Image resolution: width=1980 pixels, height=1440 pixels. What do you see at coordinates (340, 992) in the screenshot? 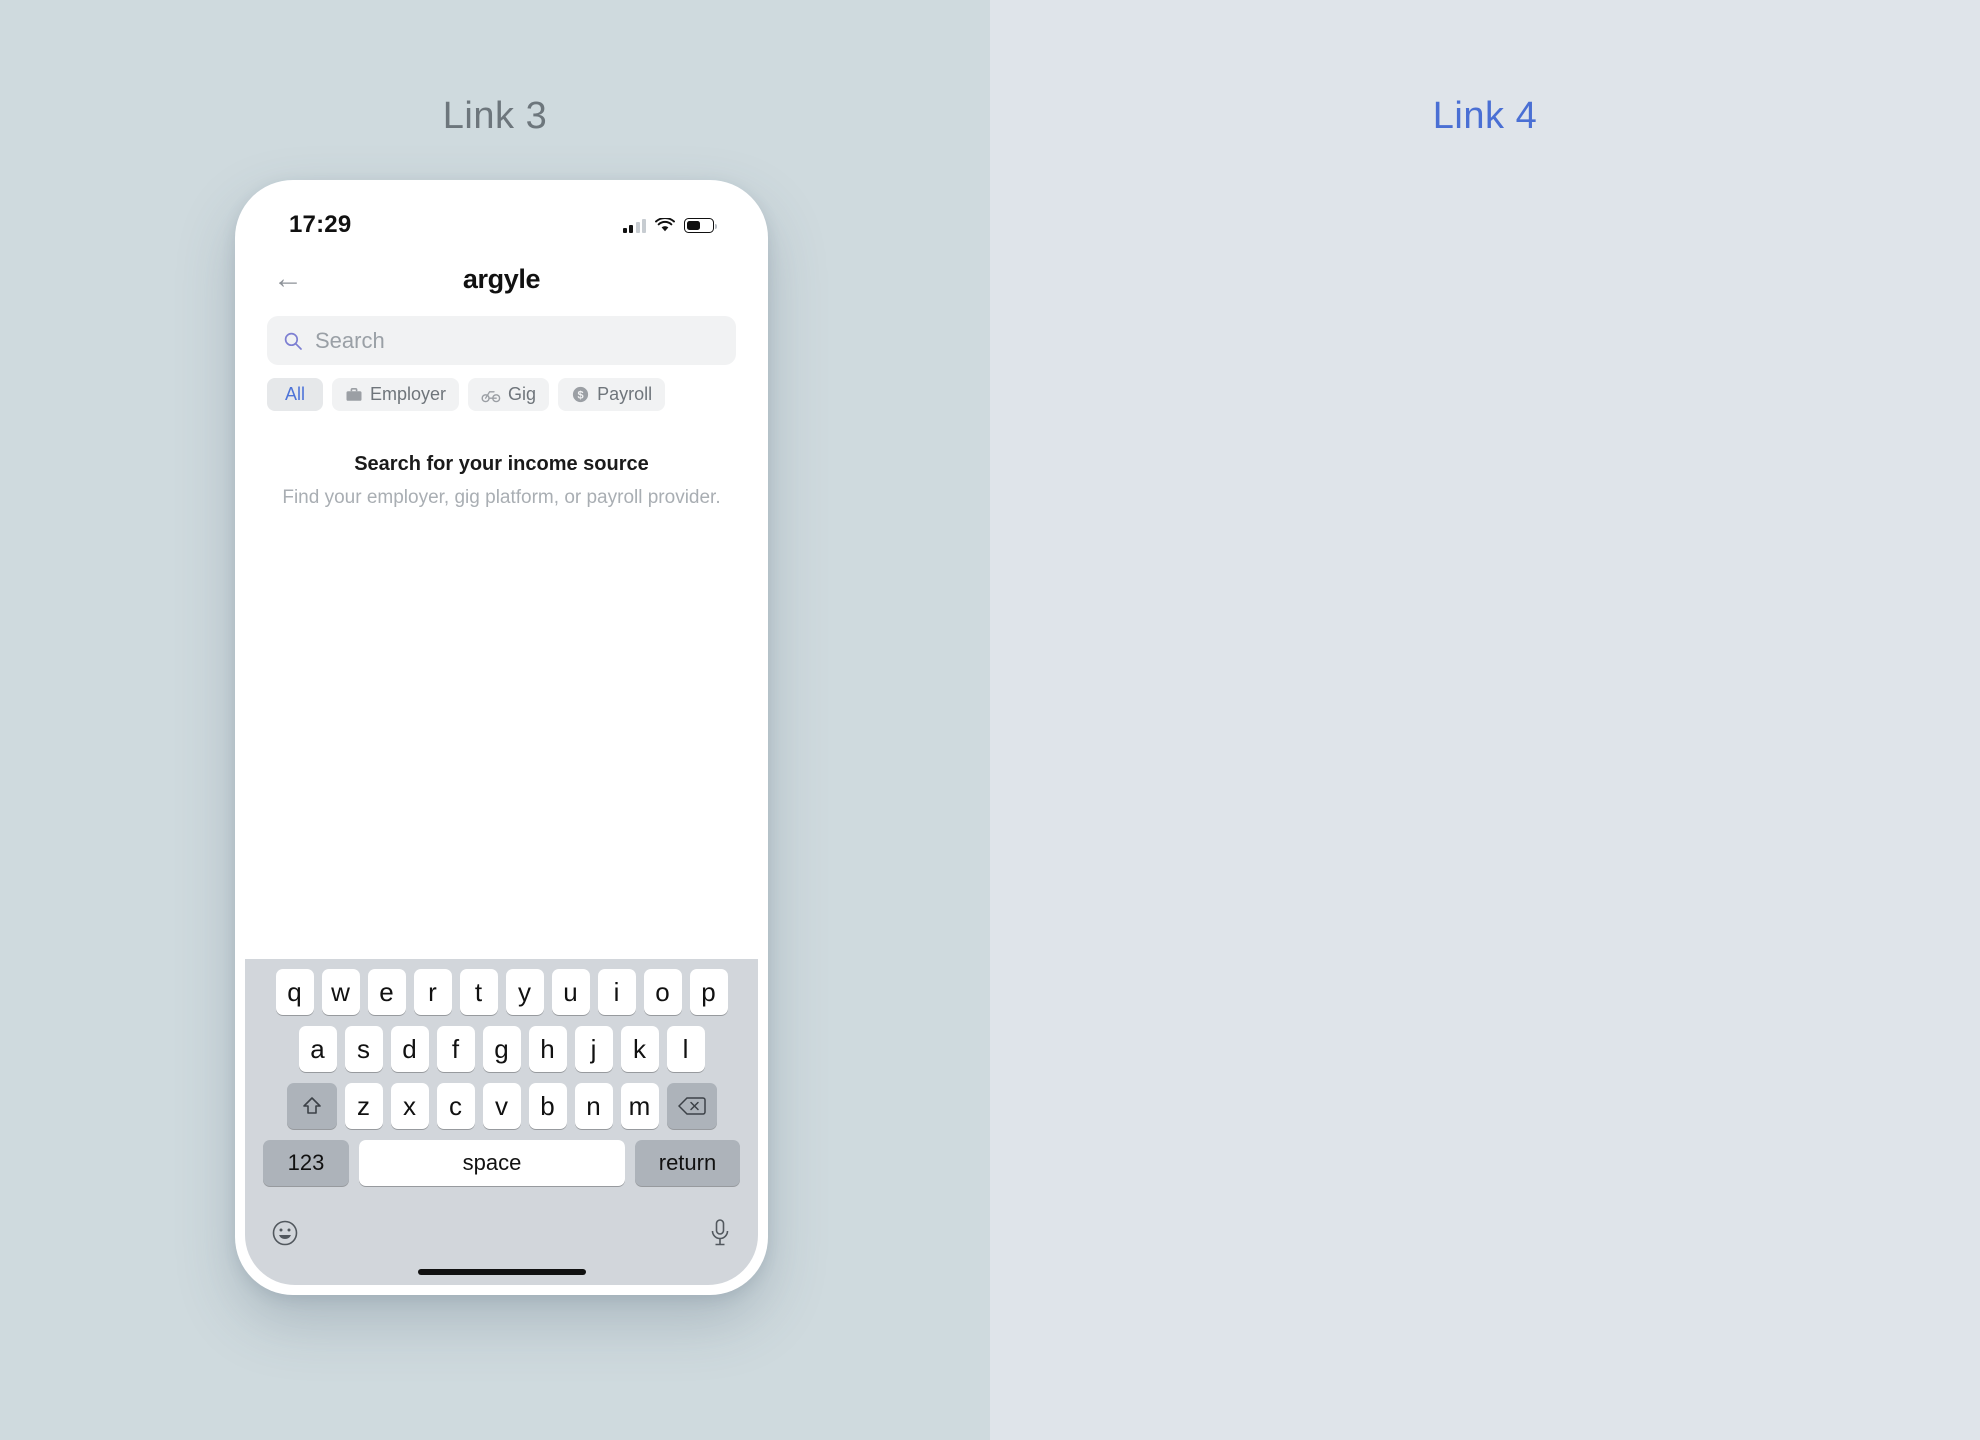
I see `key-w: w` at bounding box center [340, 992].